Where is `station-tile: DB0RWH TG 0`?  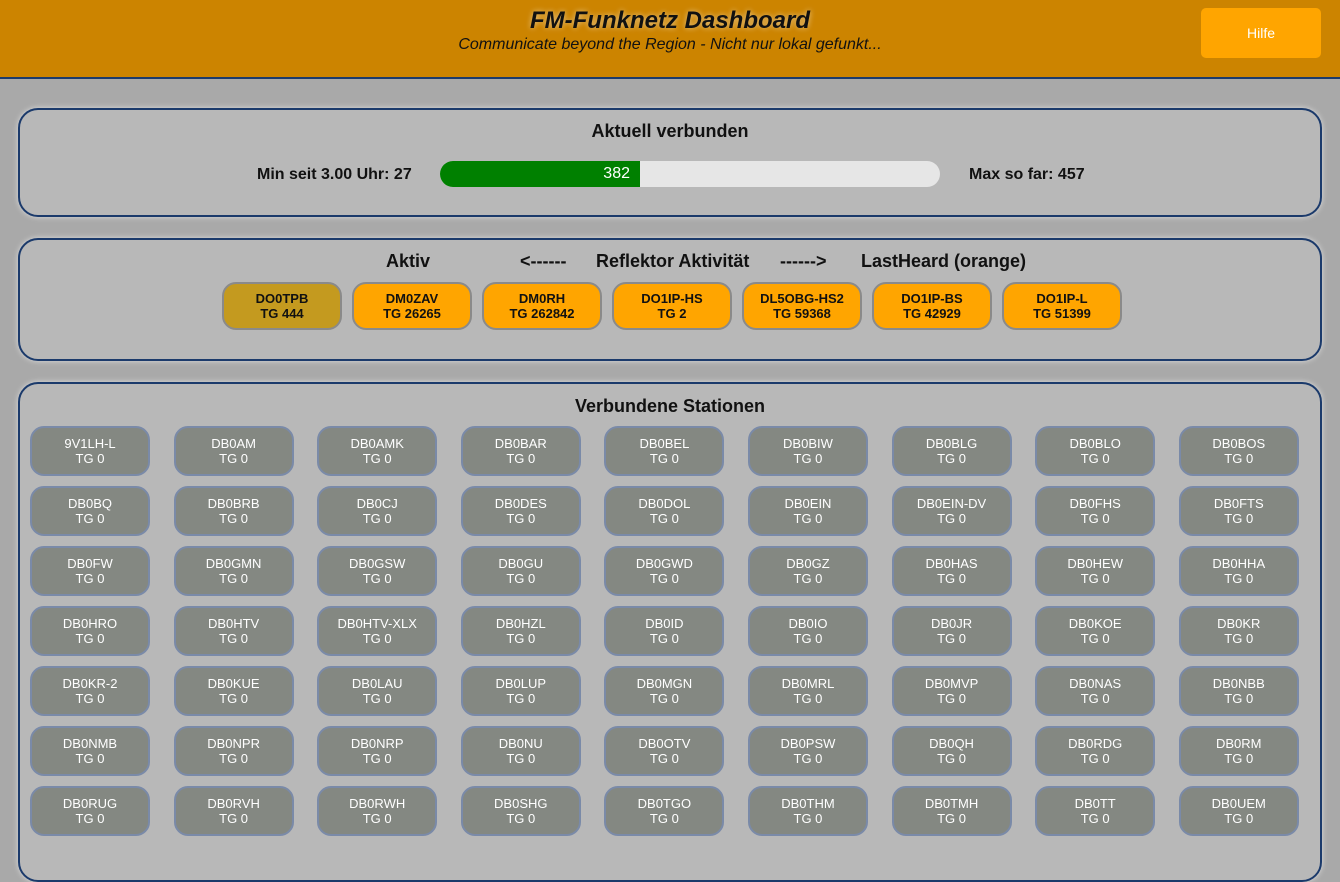 station-tile: DB0RWH TG 0 is located at coordinates (377, 811).